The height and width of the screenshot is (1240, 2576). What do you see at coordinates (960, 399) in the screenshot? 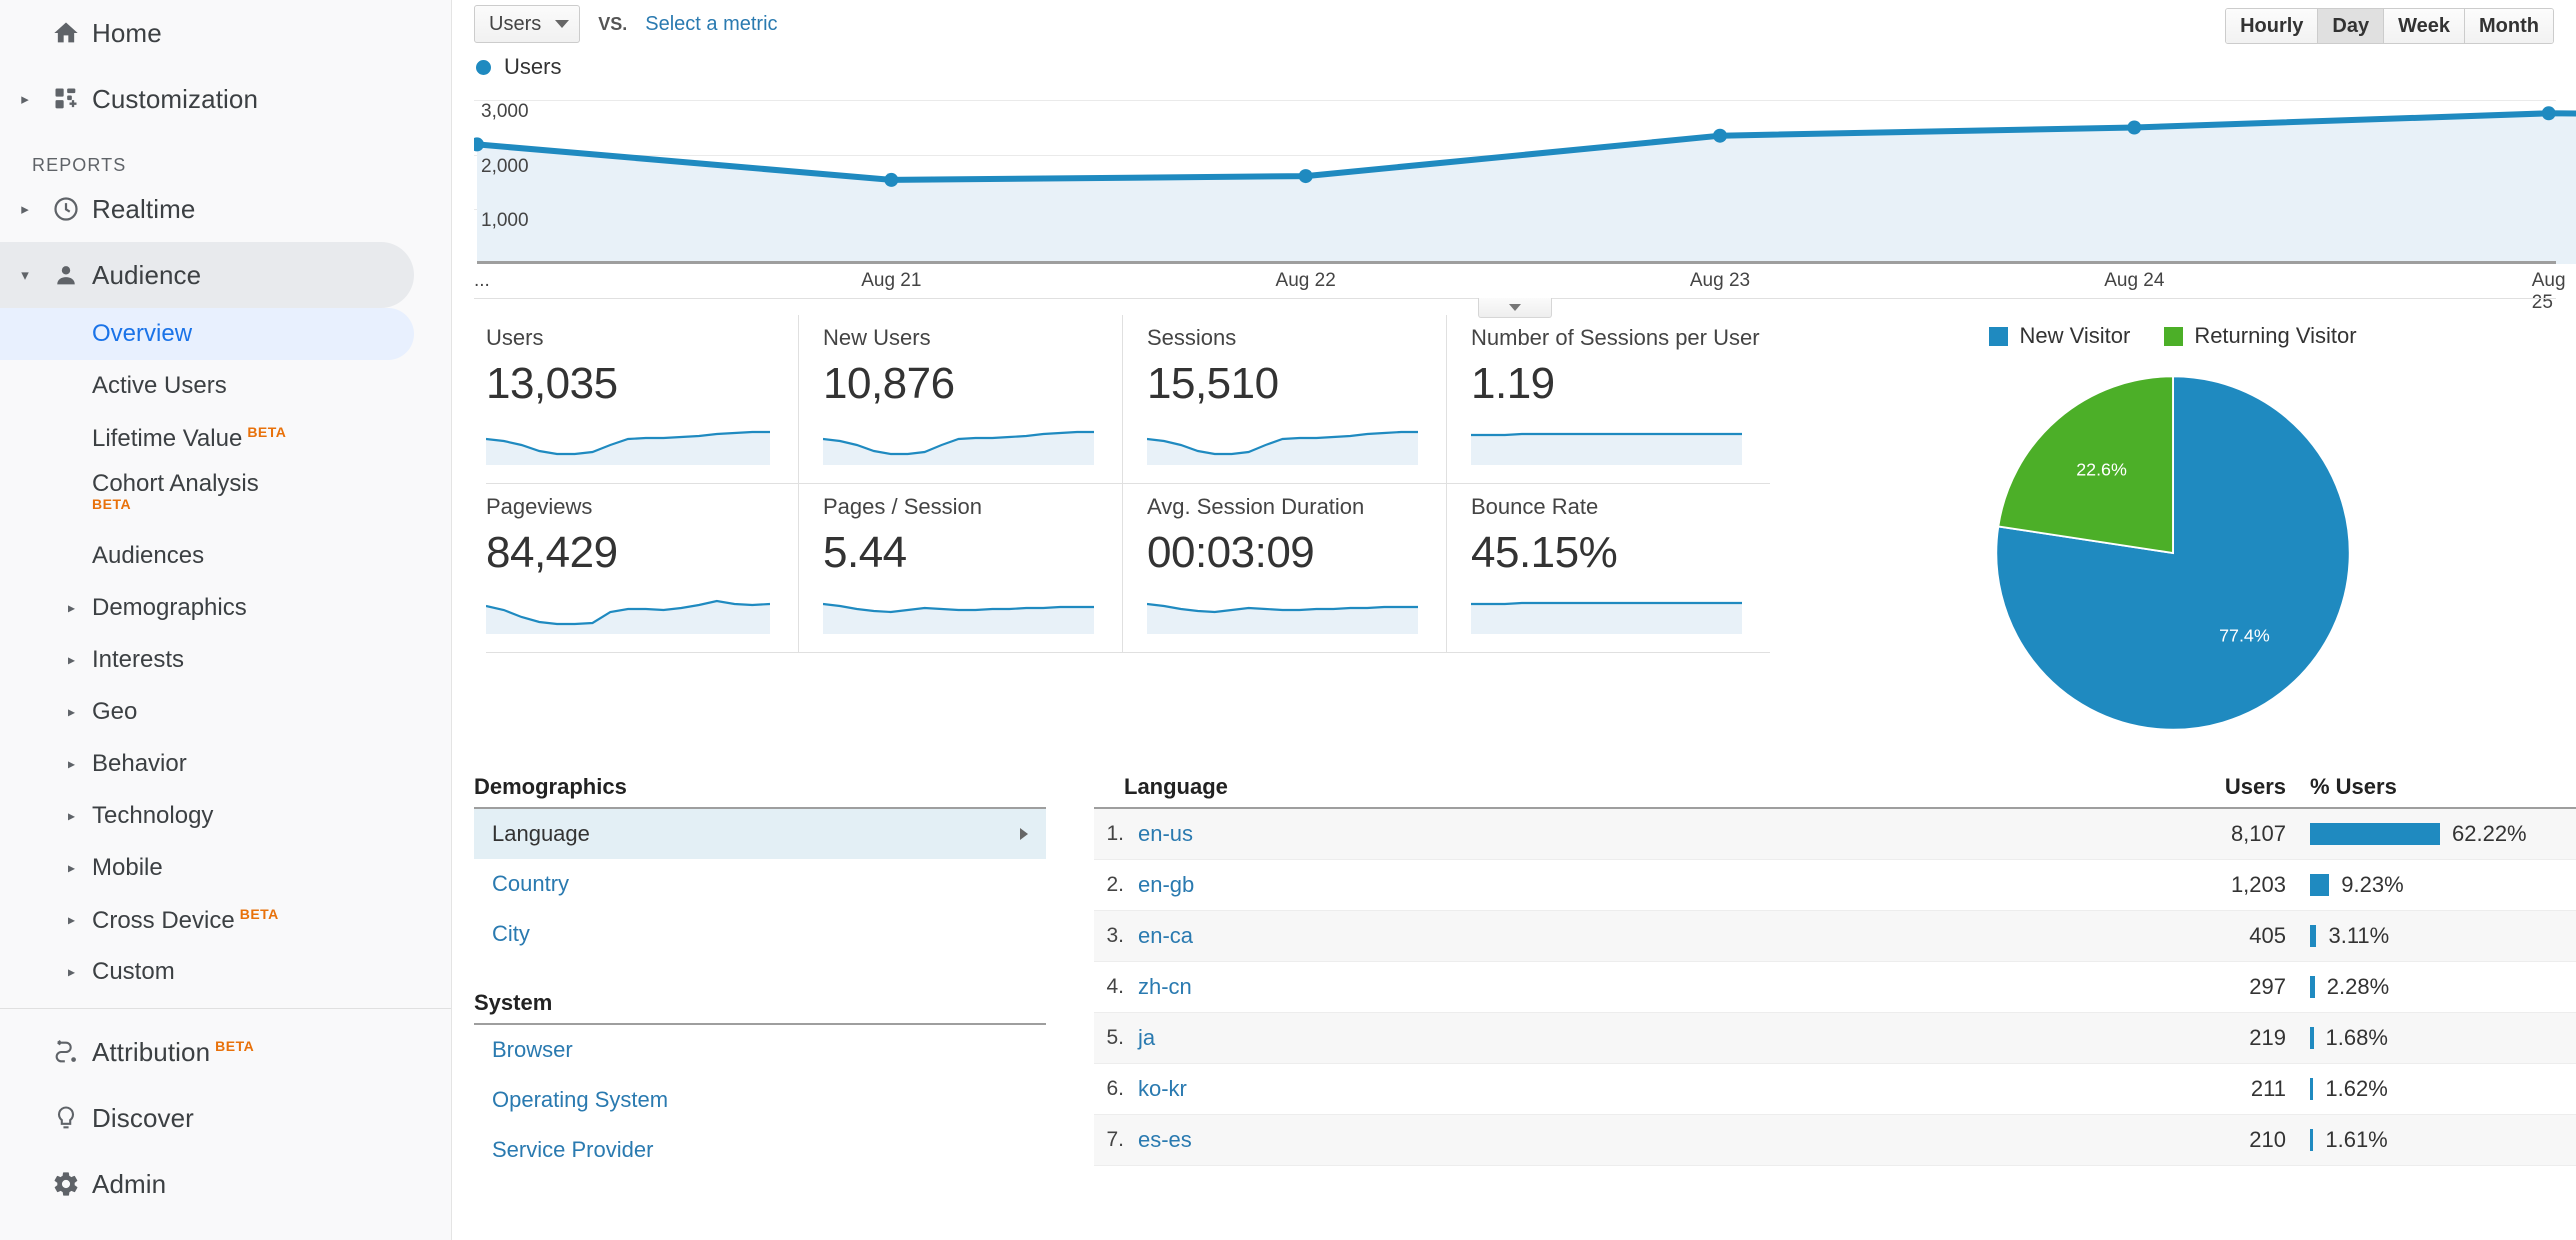
I see `metric-card: New Users 10,876` at bounding box center [960, 399].